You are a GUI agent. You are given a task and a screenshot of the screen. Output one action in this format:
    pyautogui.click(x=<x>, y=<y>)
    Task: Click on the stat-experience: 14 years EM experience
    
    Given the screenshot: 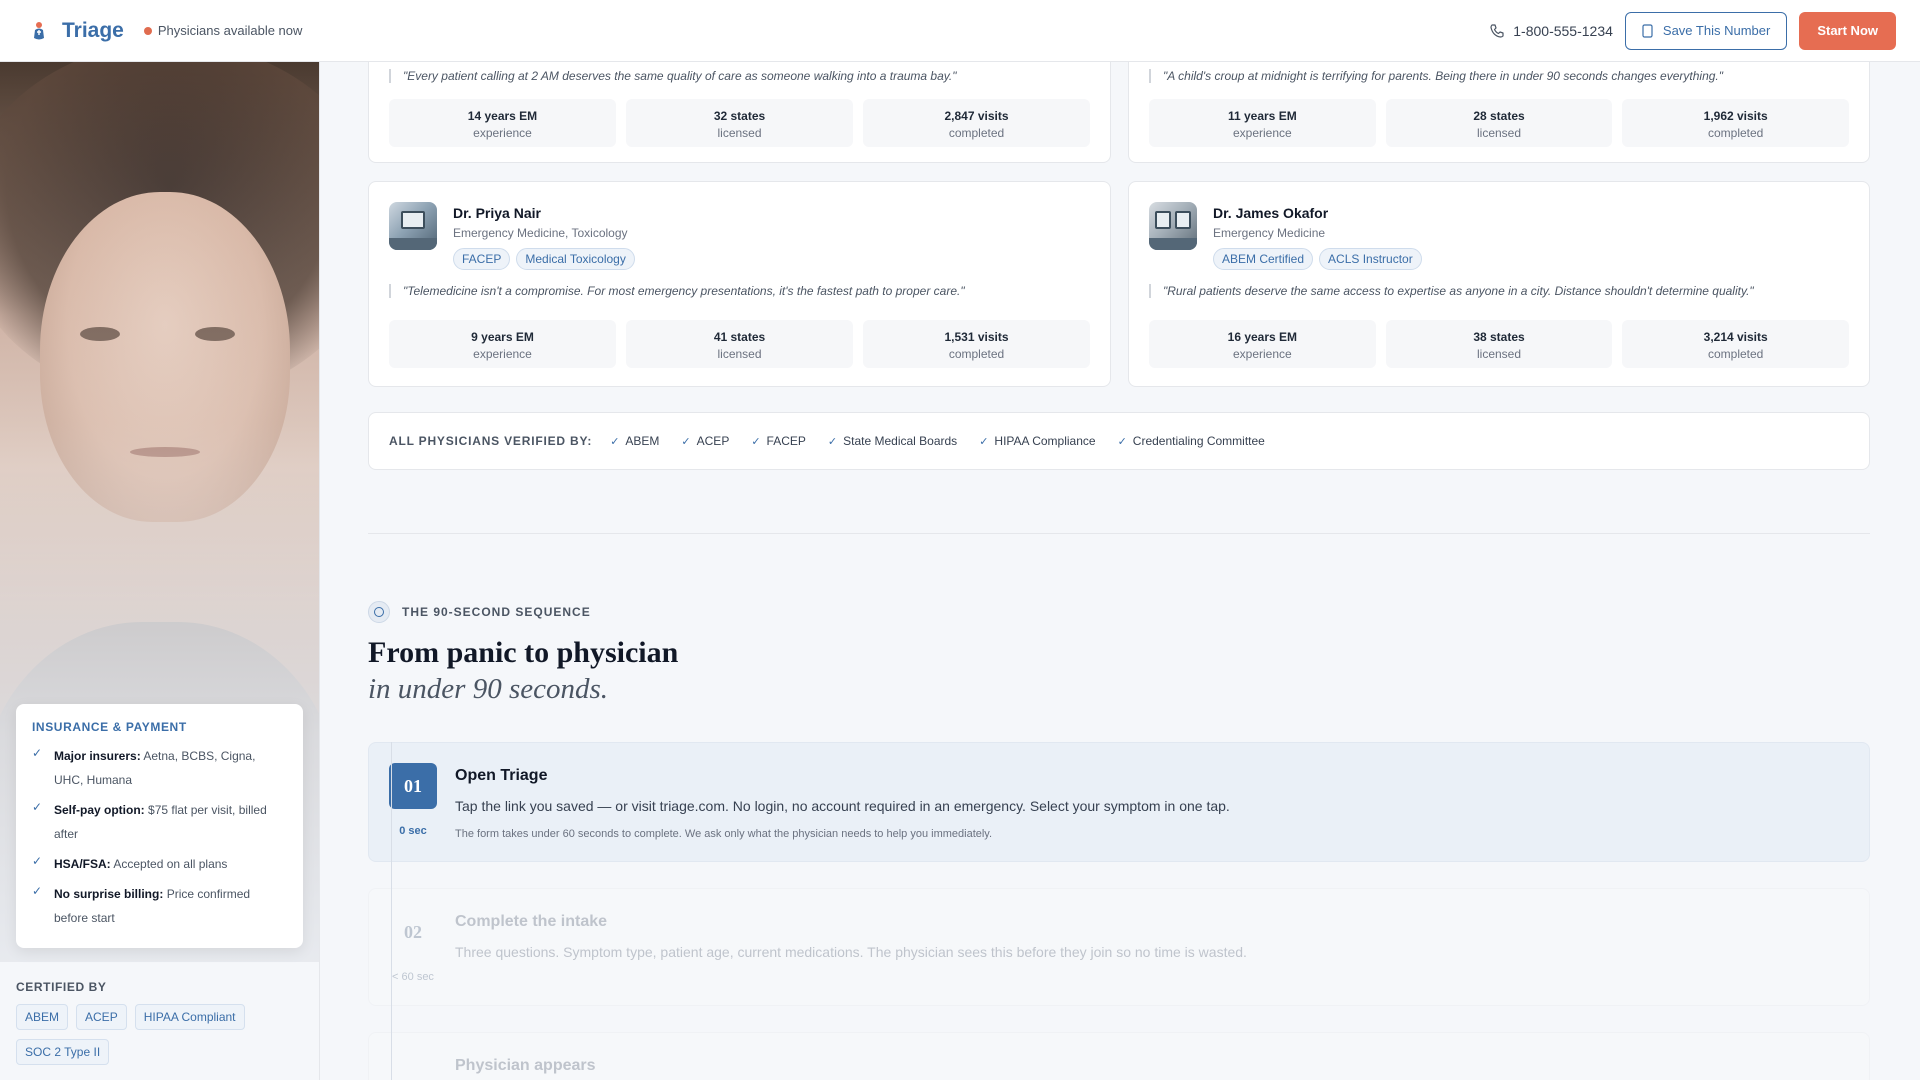 What is the action you would take?
    pyautogui.click(x=502, y=123)
    